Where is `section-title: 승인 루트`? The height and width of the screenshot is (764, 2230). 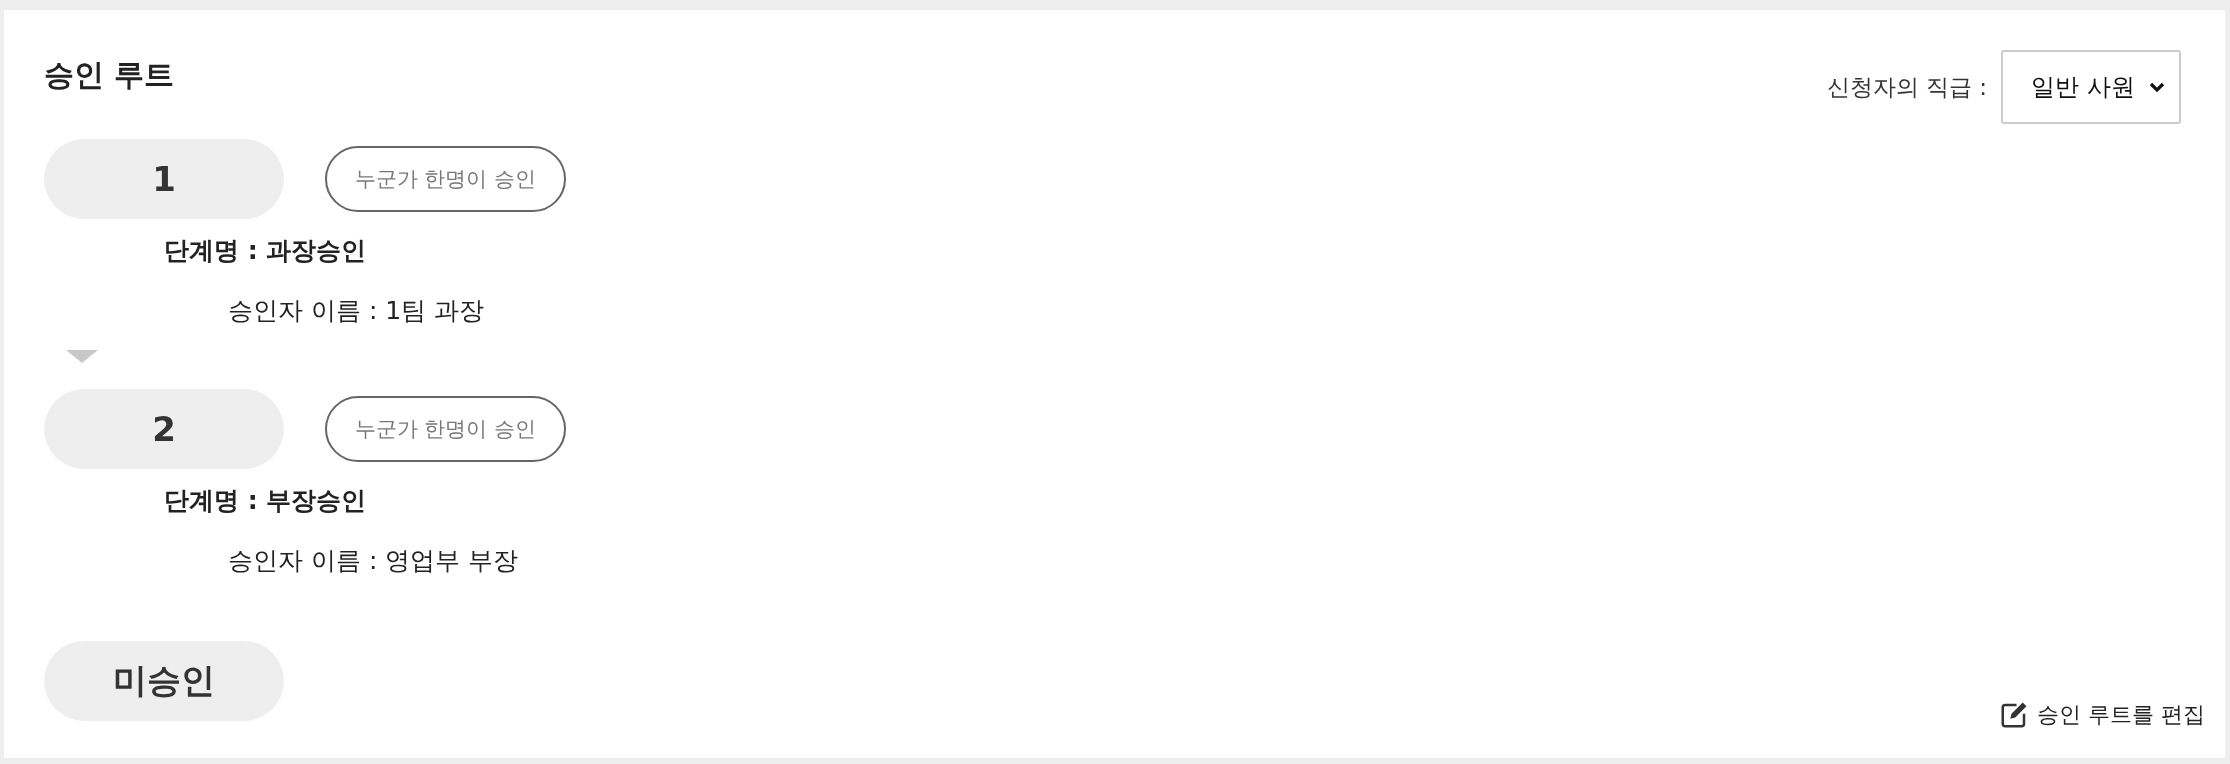 section-title: 승인 루트 is located at coordinates (109, 75).